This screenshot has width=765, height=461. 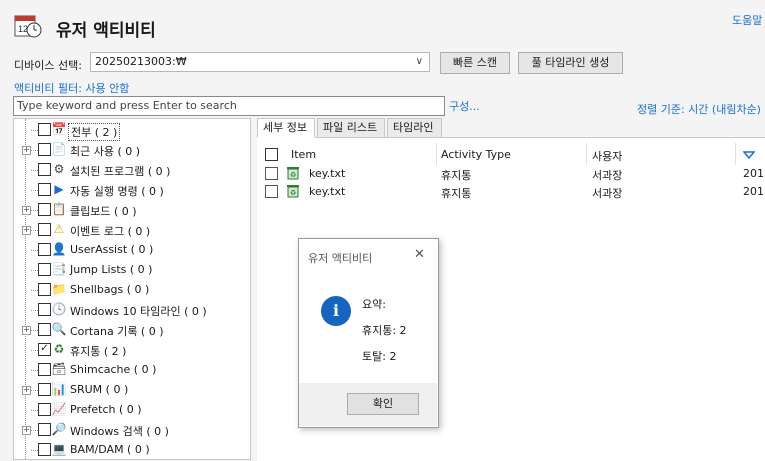 What do you see at coordinates (419, 254) in the screenshot?
I see `close-icon: ✕` at bounding box center [419, 254].